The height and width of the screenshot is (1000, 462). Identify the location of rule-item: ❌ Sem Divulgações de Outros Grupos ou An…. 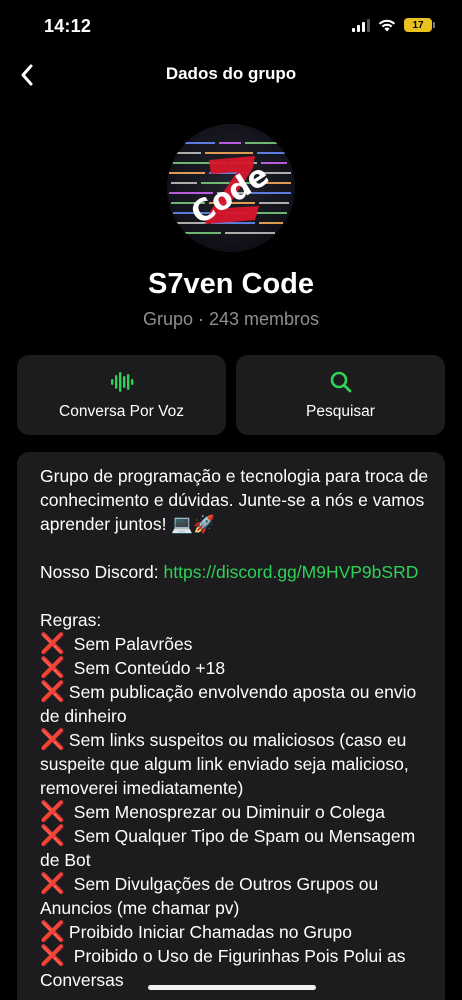
(234, 896).